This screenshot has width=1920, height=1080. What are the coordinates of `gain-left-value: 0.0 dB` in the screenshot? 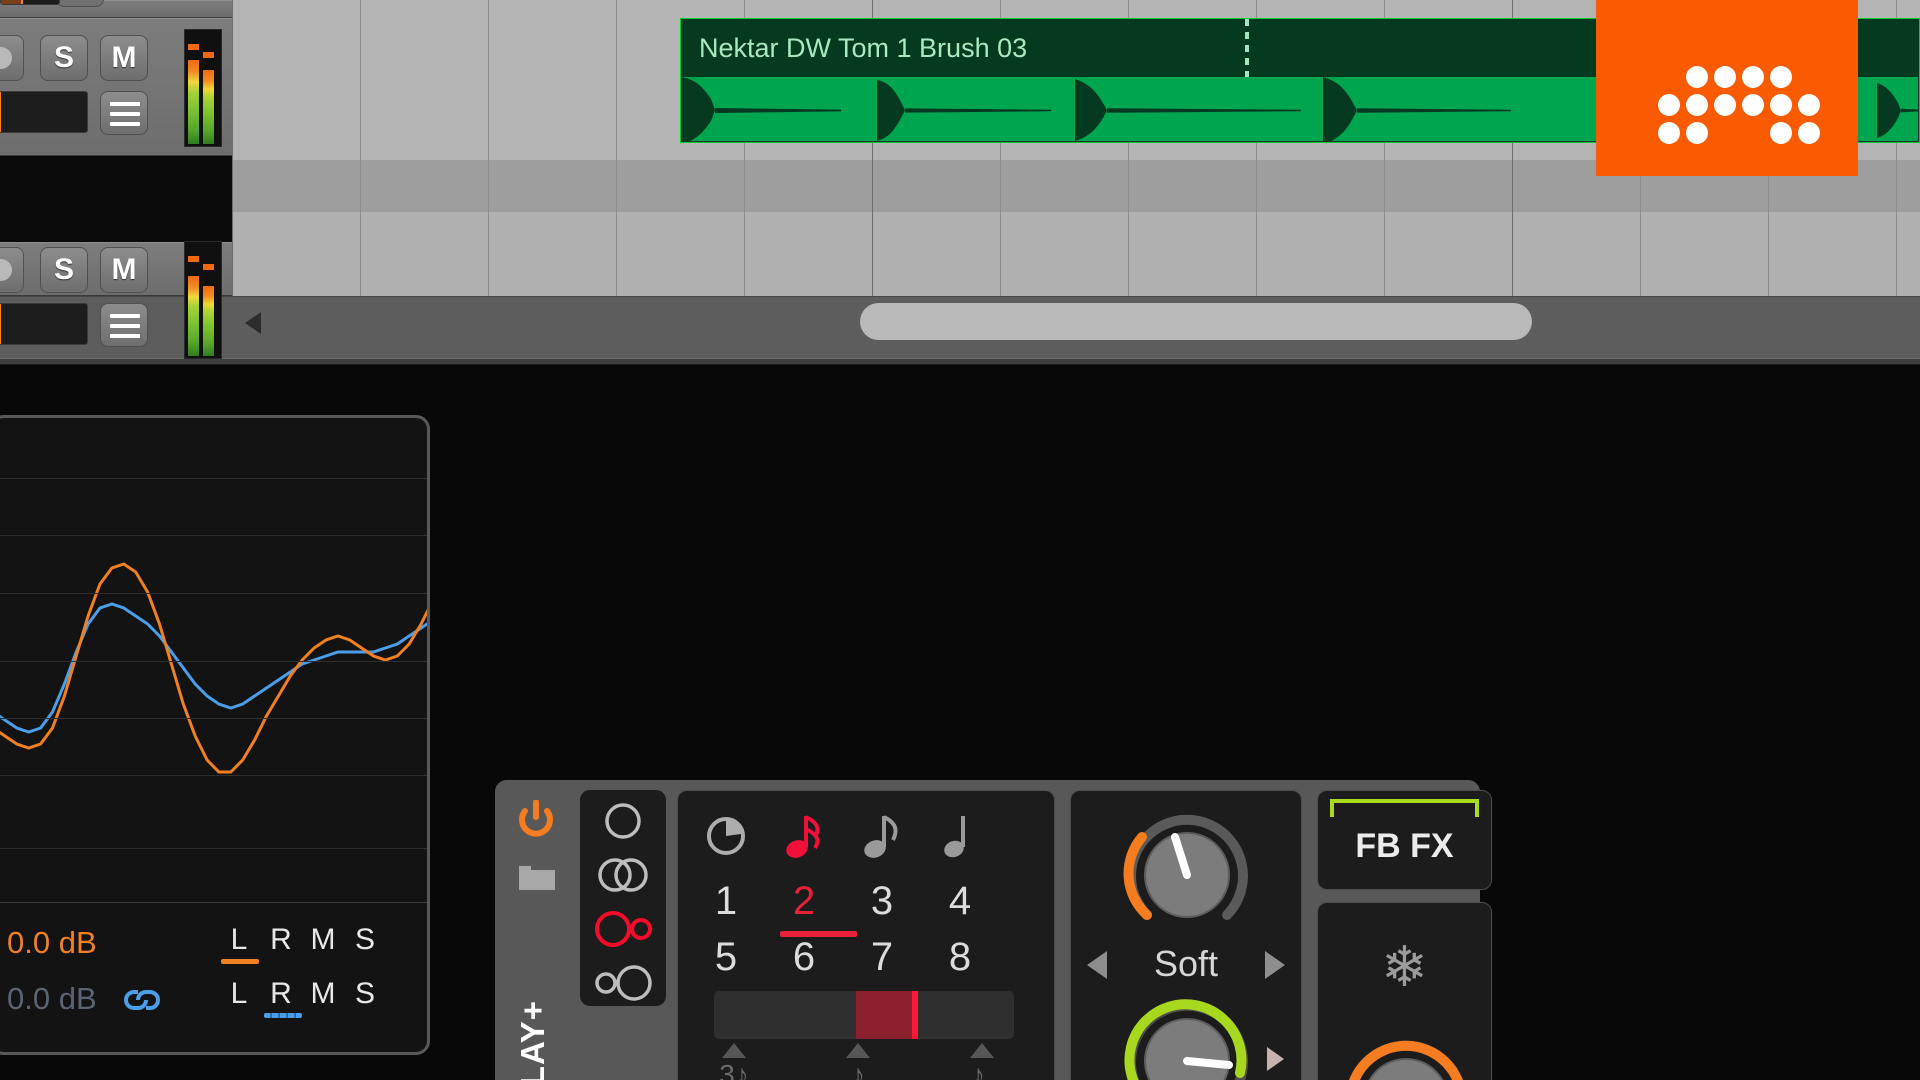 It's located at (52, 943).